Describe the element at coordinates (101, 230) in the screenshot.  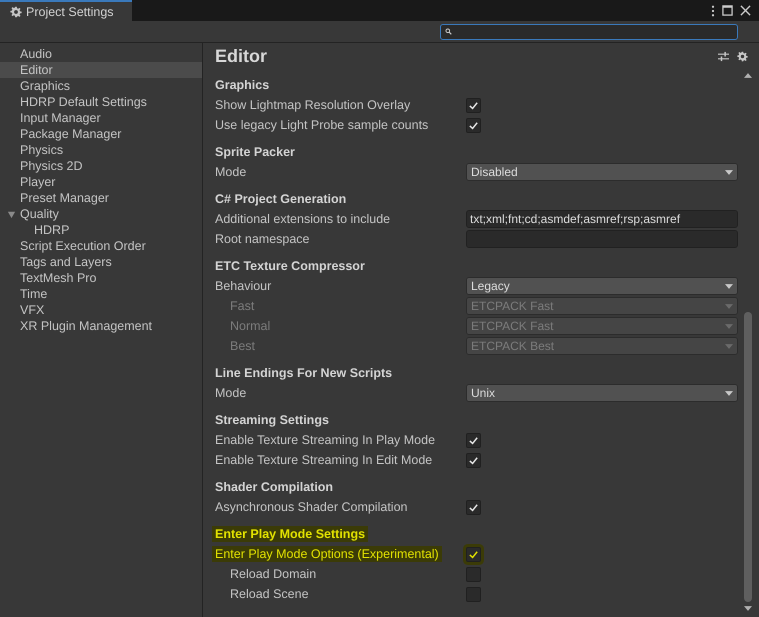
I see `sidebar-item: HDRP` at that location.